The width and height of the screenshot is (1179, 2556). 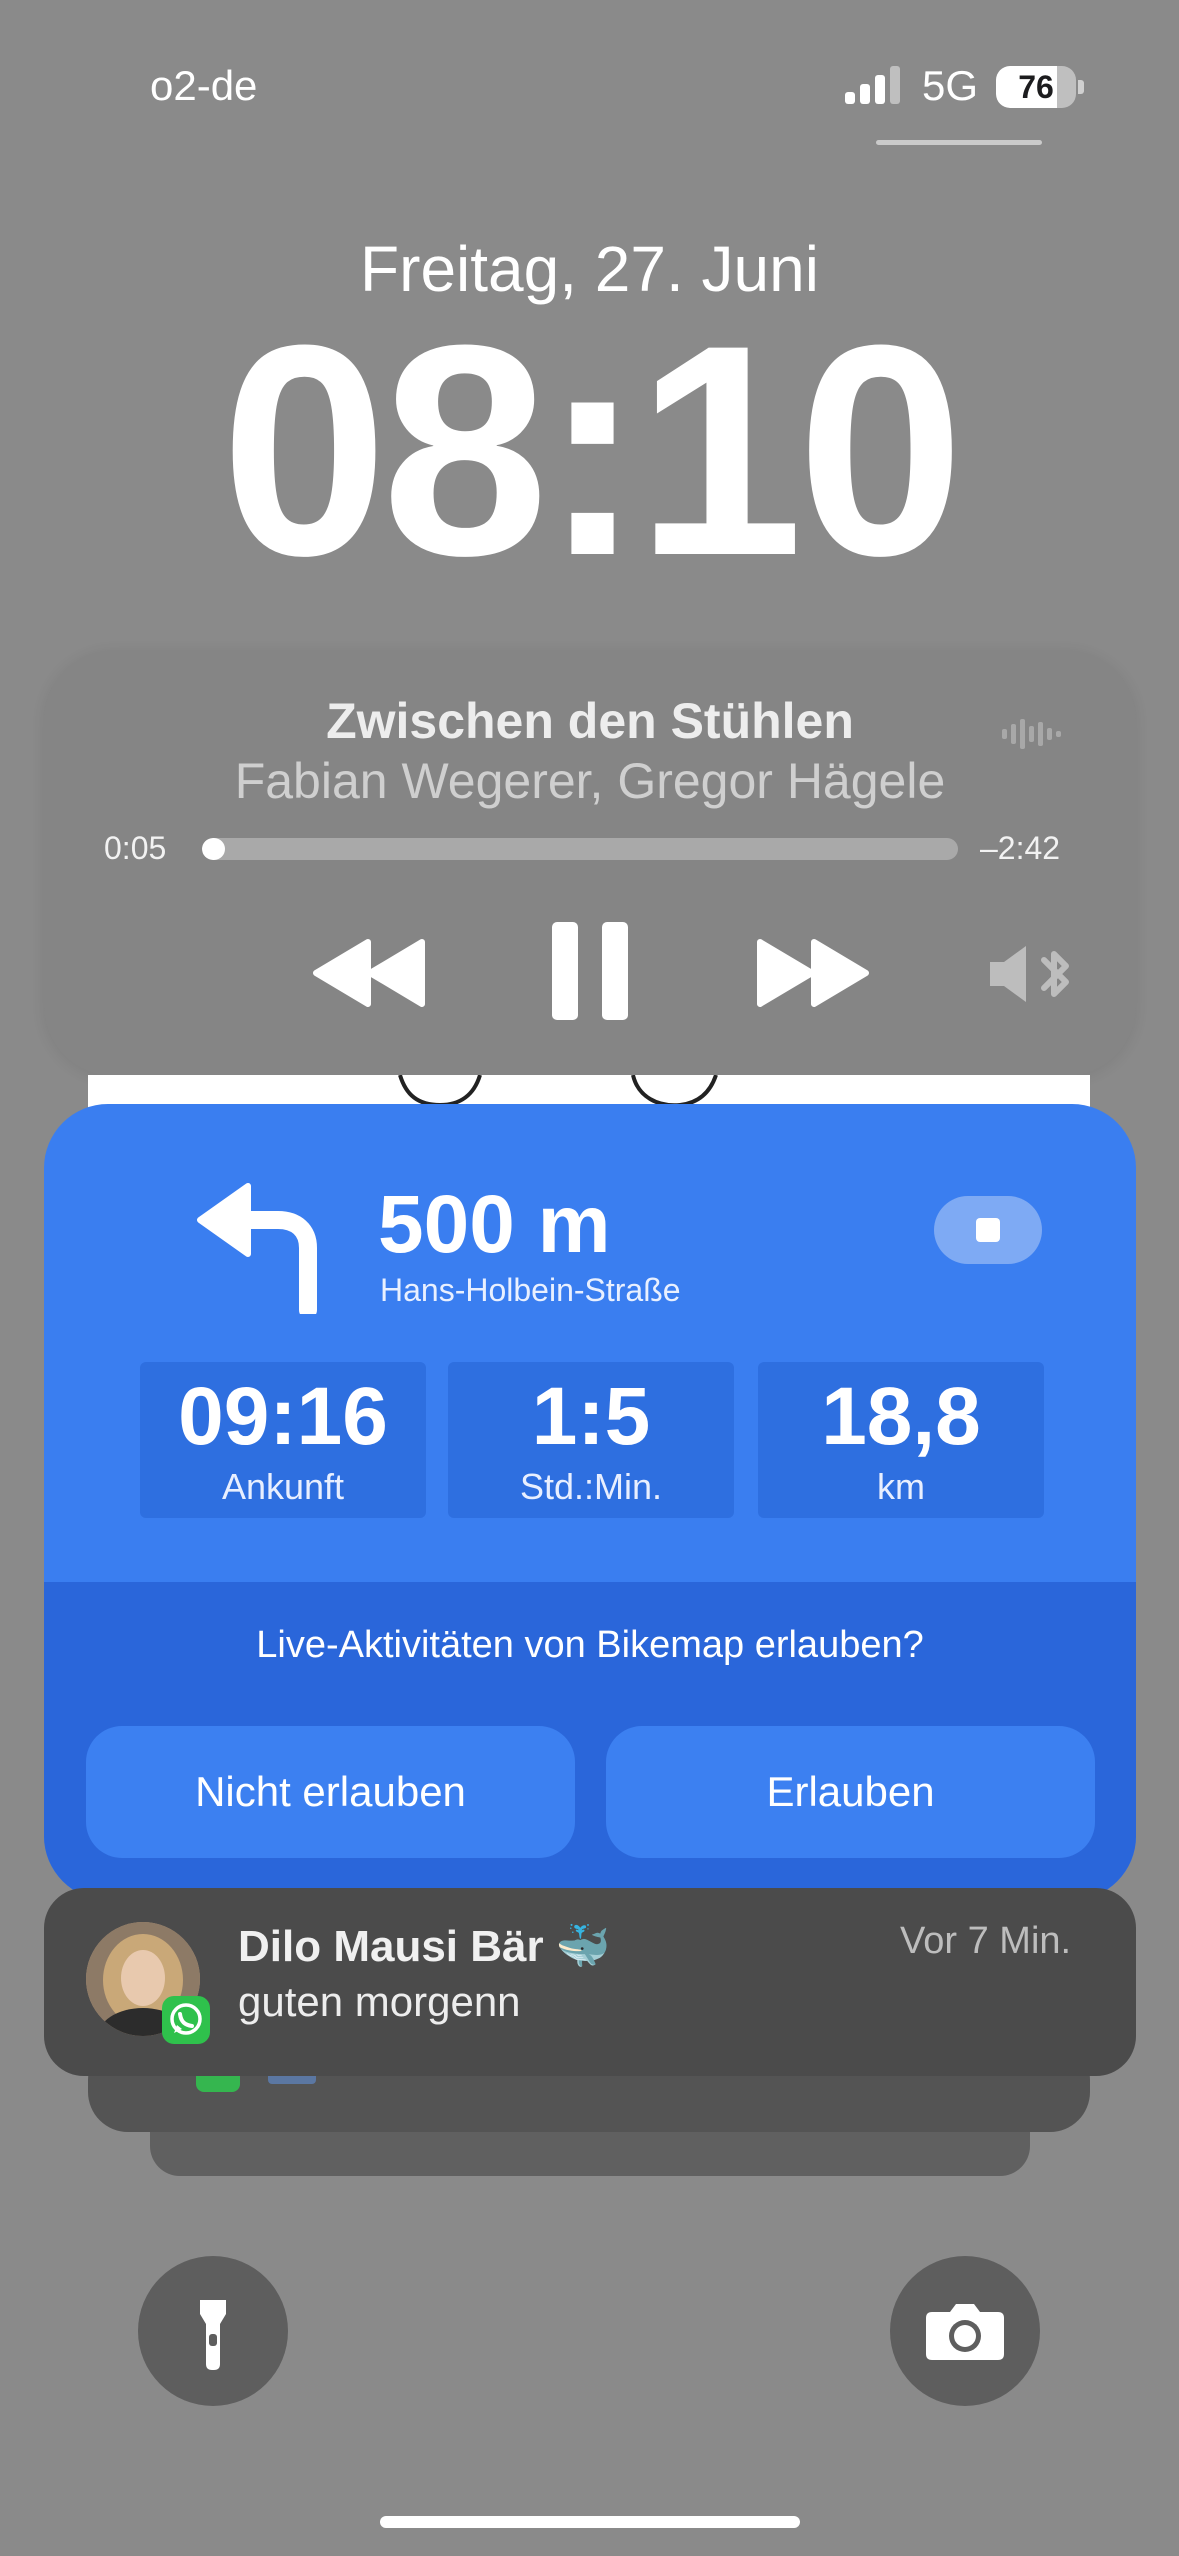 I want to click on duration-label: Std.:Min., so click(x=591, y=1486).